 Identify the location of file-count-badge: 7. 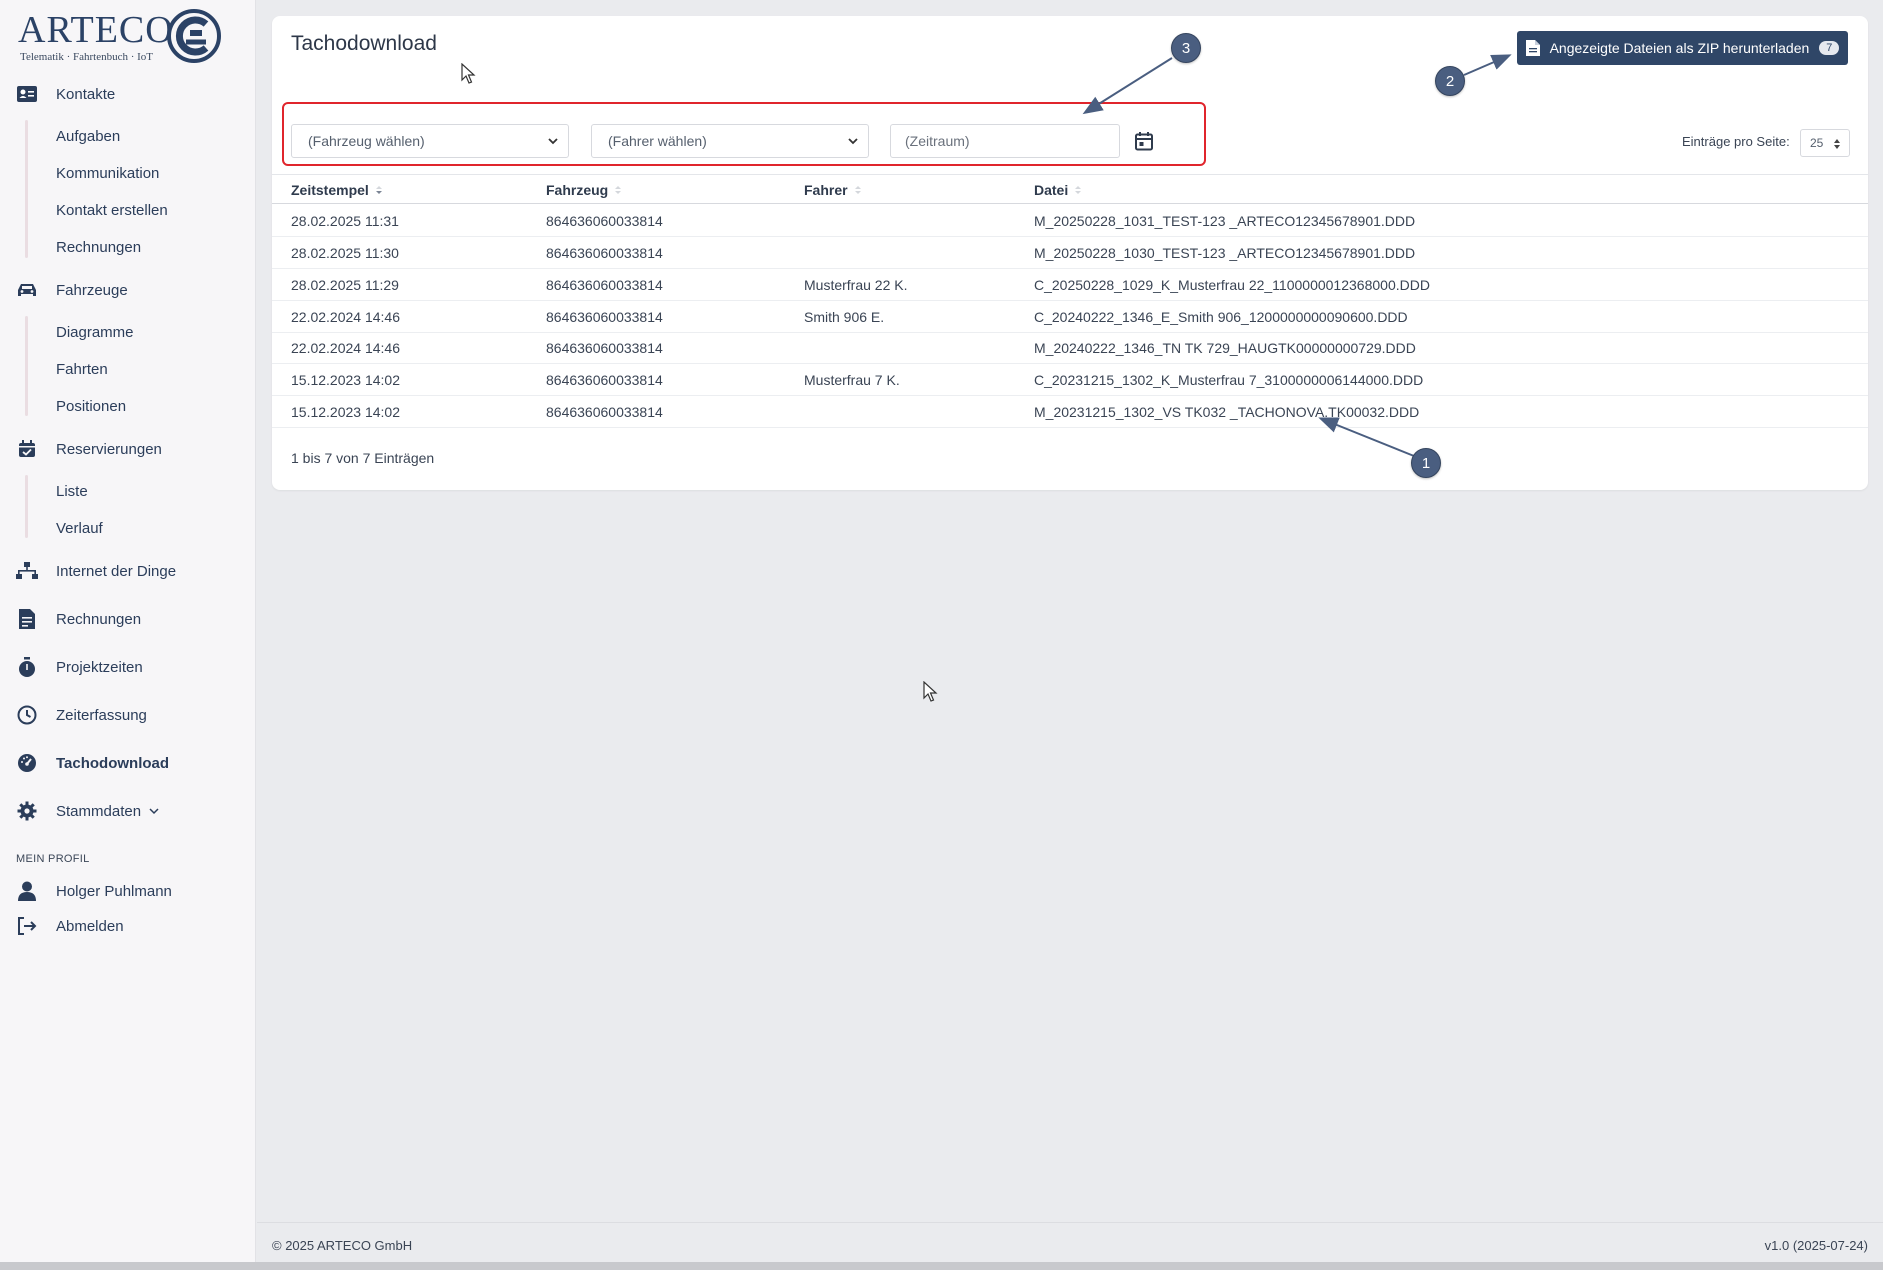
(1829, 48).